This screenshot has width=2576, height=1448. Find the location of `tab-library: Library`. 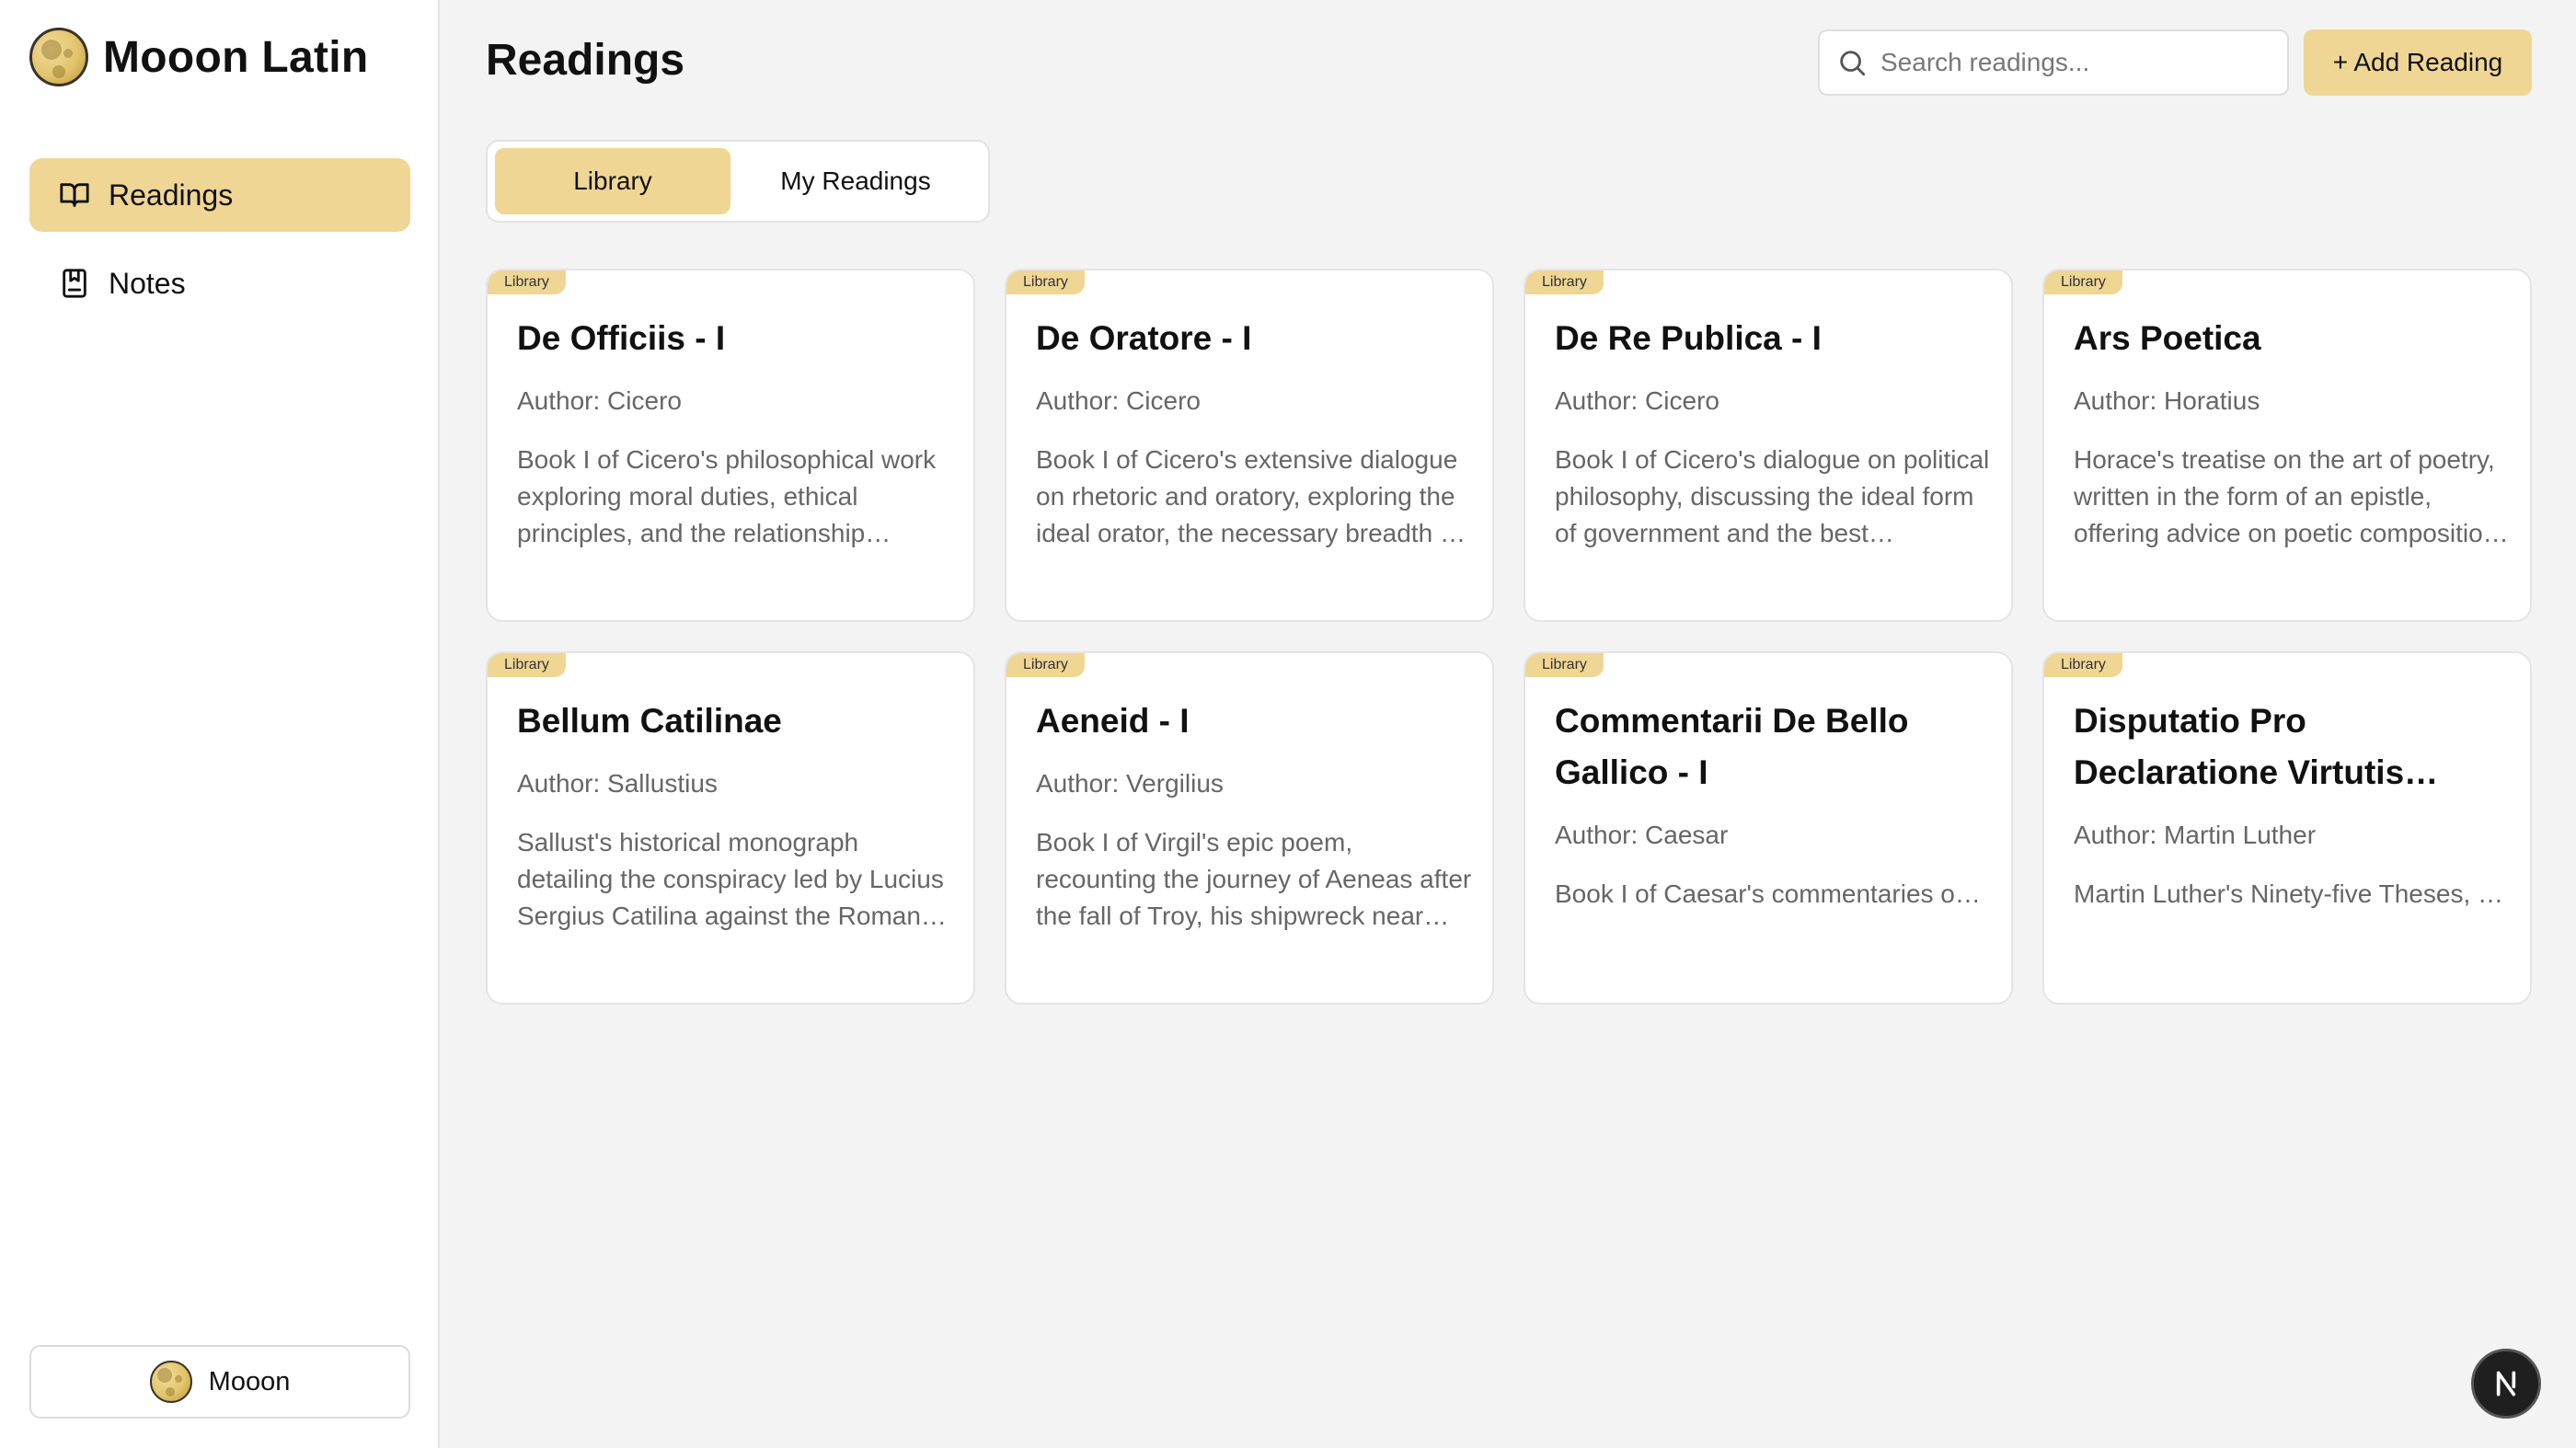

tab-library: Library is located at coordinates (612, 181).